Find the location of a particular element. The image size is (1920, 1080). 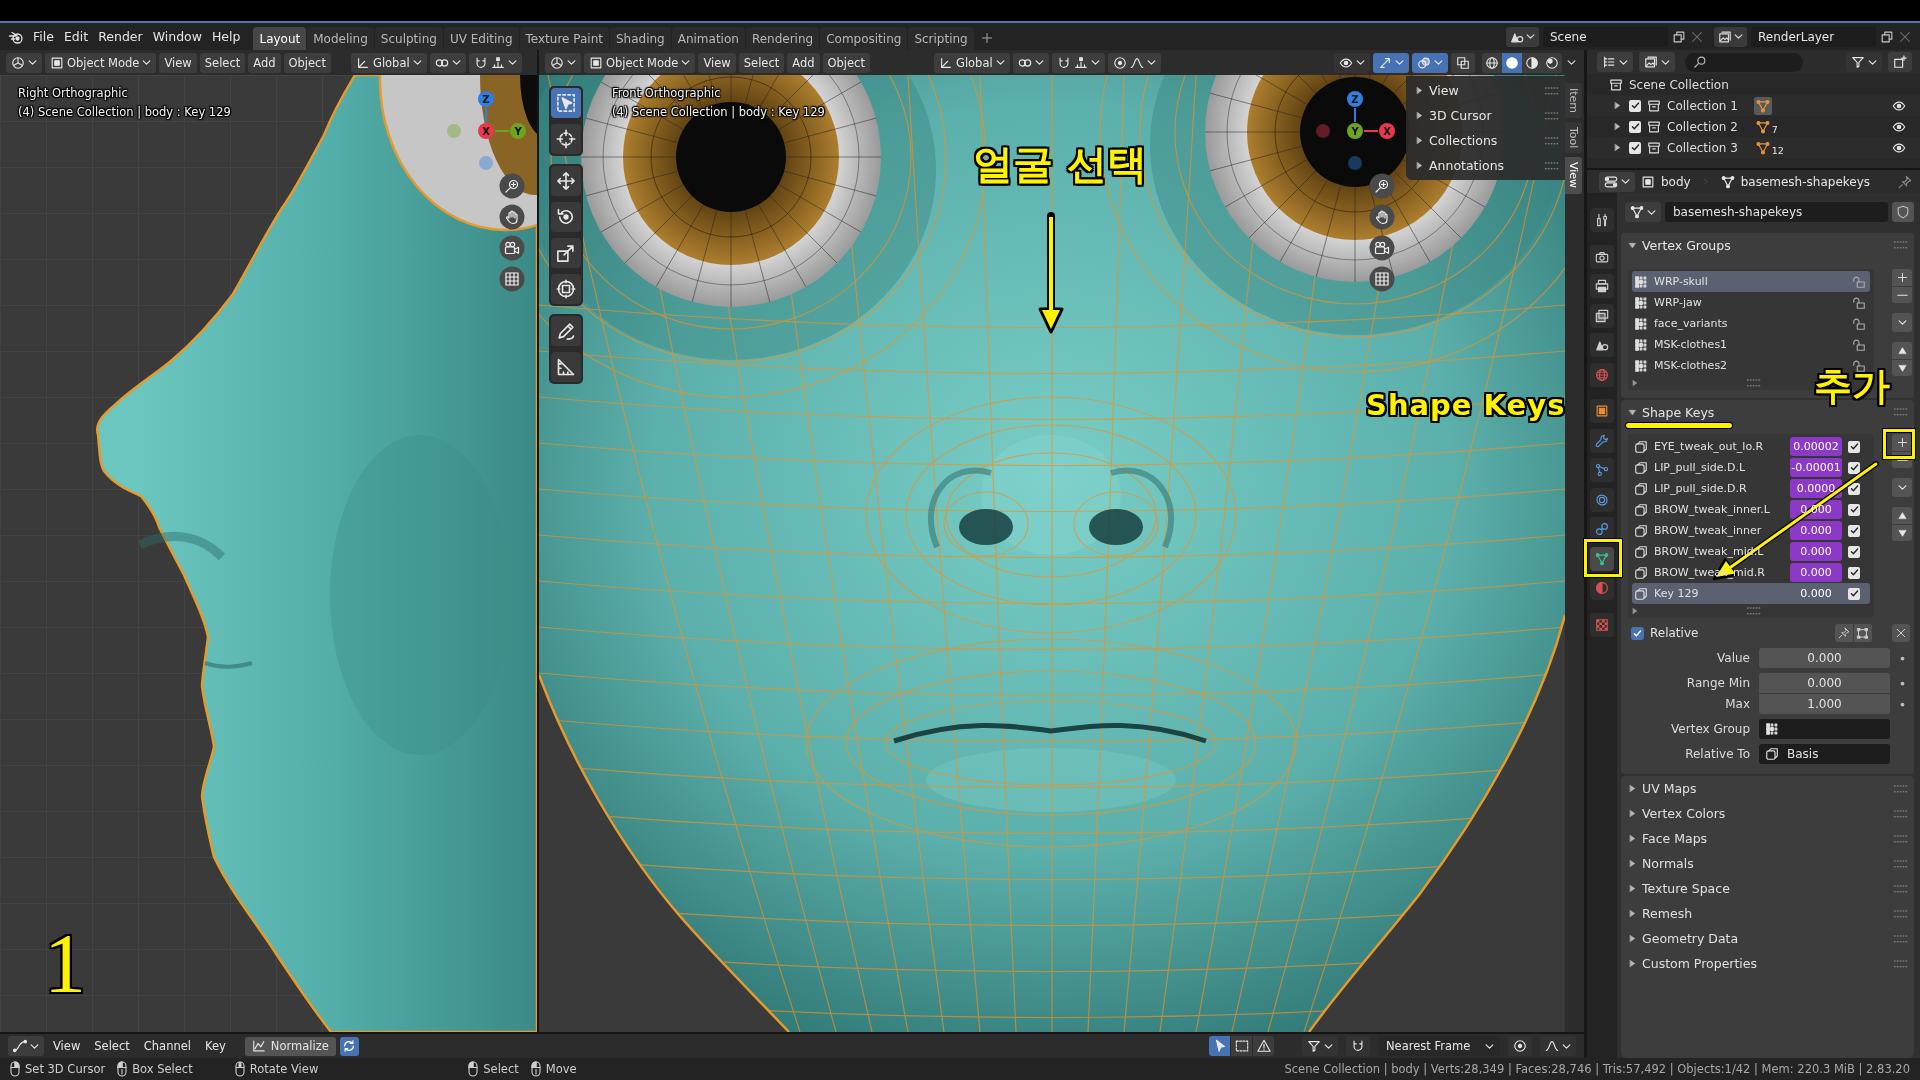

scene-browse-button is located at coordinates (1522, 36).